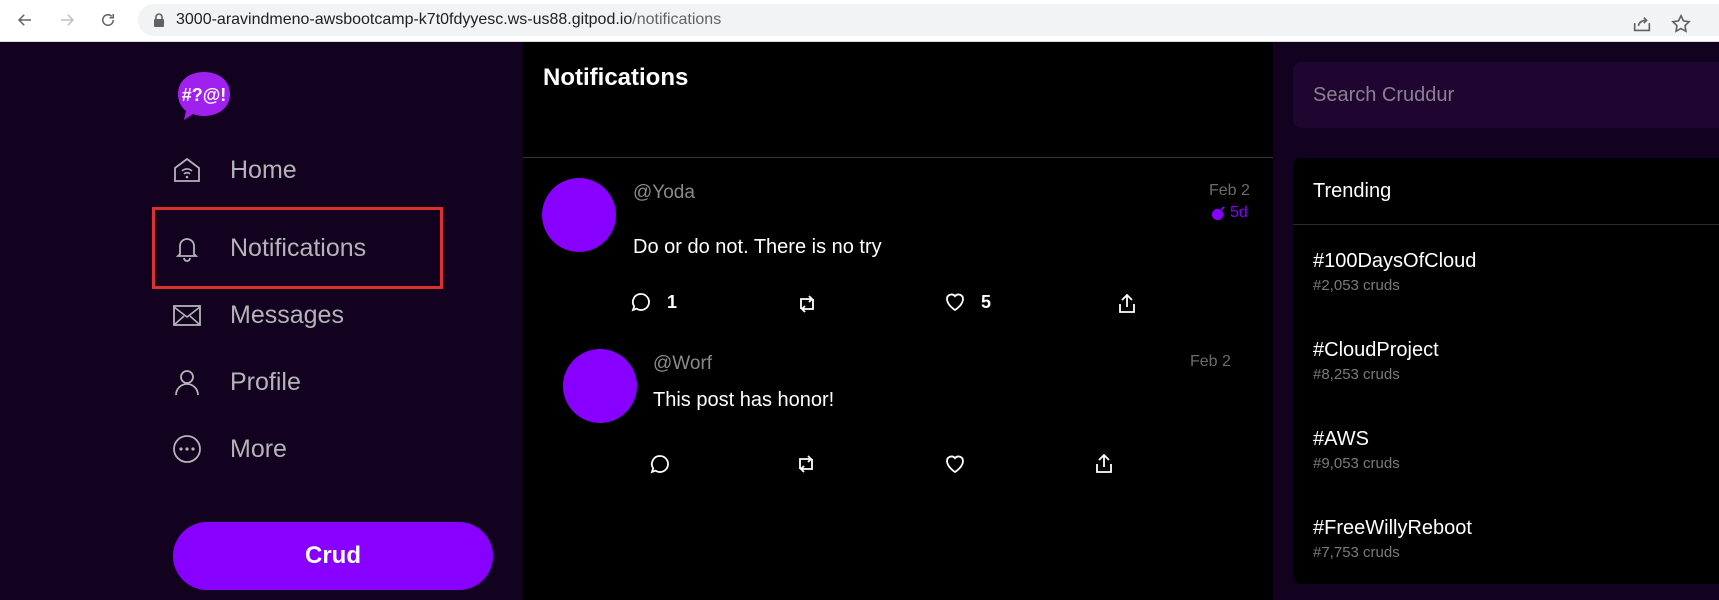 The height and width of the screenshot is (600, 1719). What do you see at coordinates (653, 302) in the screenshot?
I see `reply-button: 1` at bounding box center [653, 302].